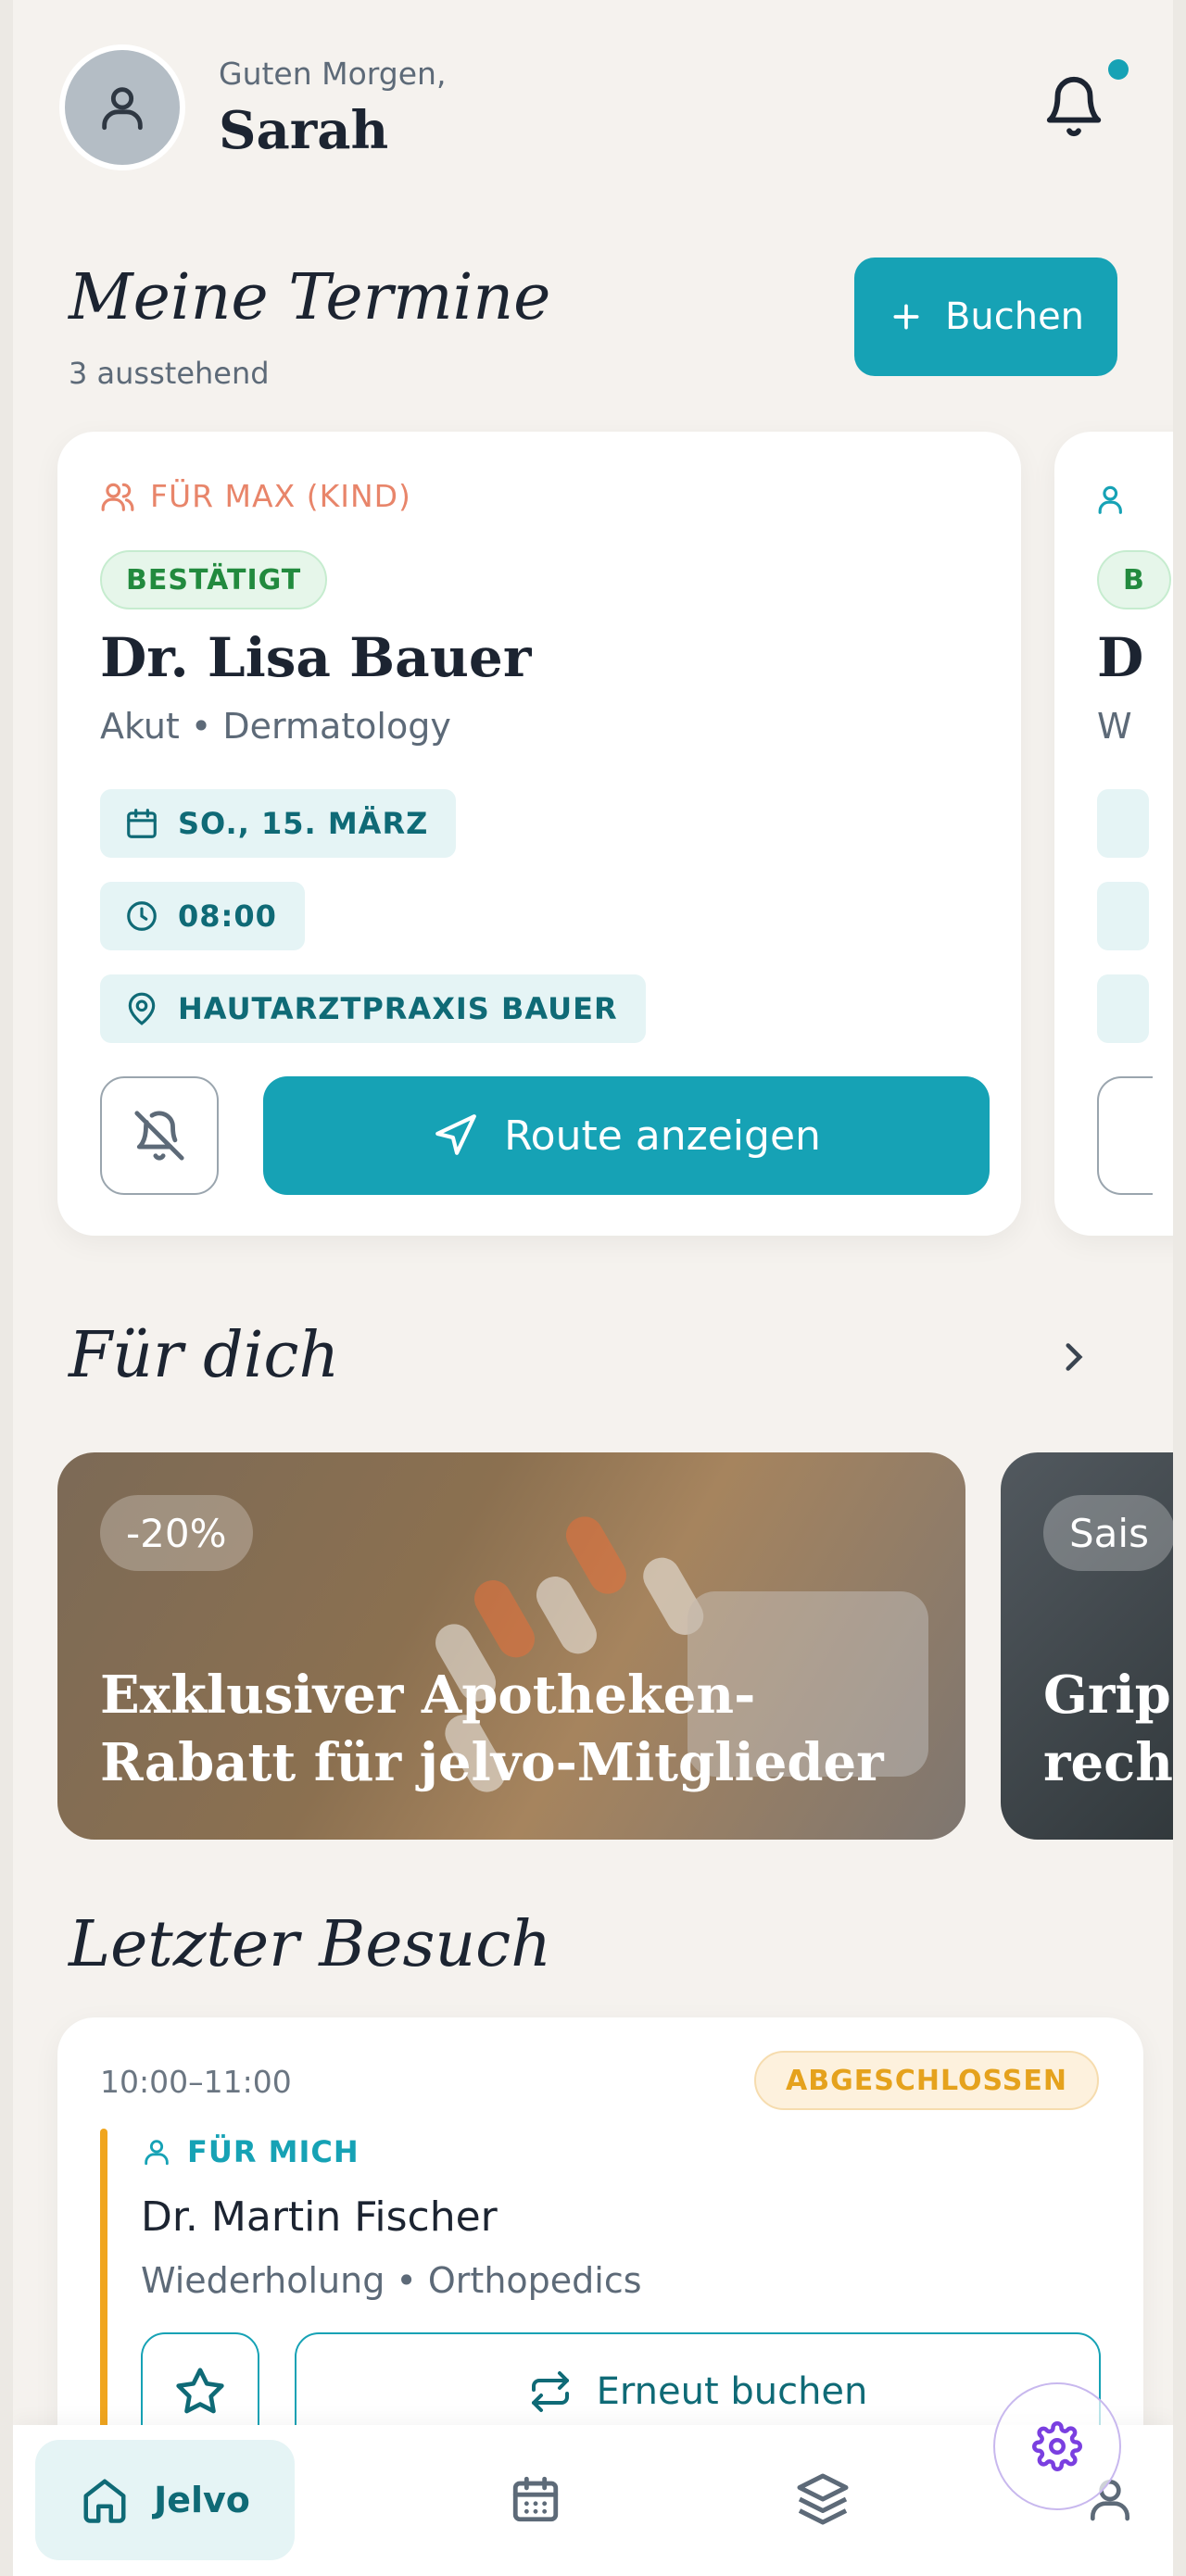 This screenshot has width=1186, height=2576. Describe the element at coordinates (310, 1944) in the screenshot. I see `last-visit-title: Letzter Besuch` at that location.